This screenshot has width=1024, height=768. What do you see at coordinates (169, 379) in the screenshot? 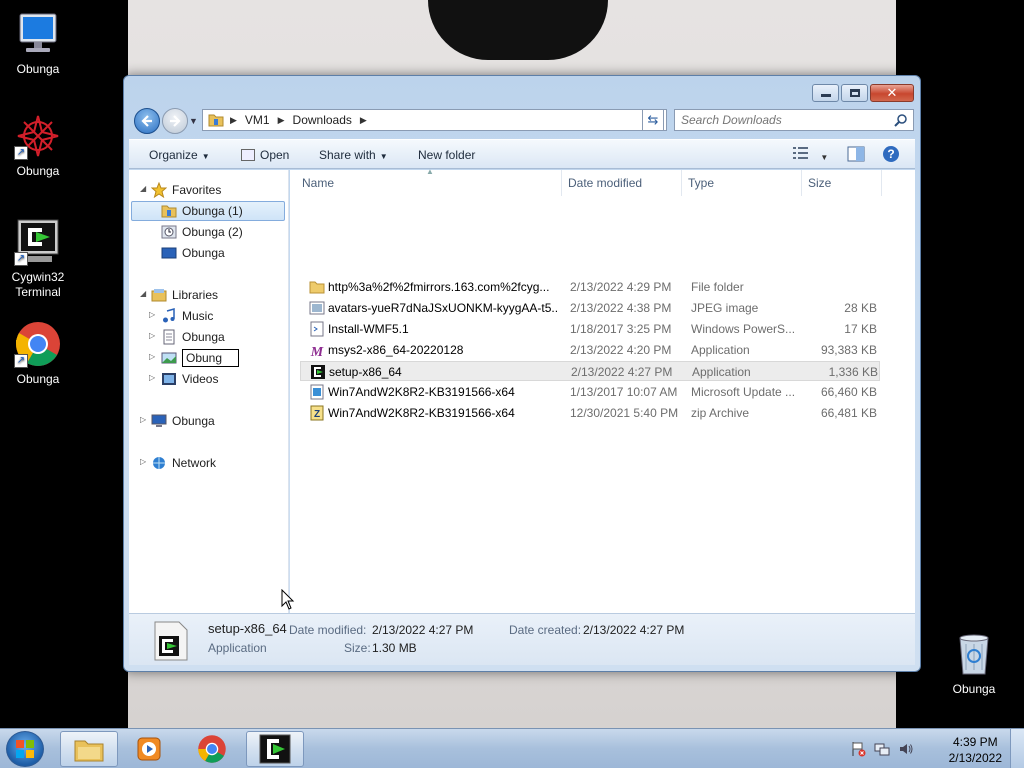
I see `videos-icon` at bounding box center [169, 379].